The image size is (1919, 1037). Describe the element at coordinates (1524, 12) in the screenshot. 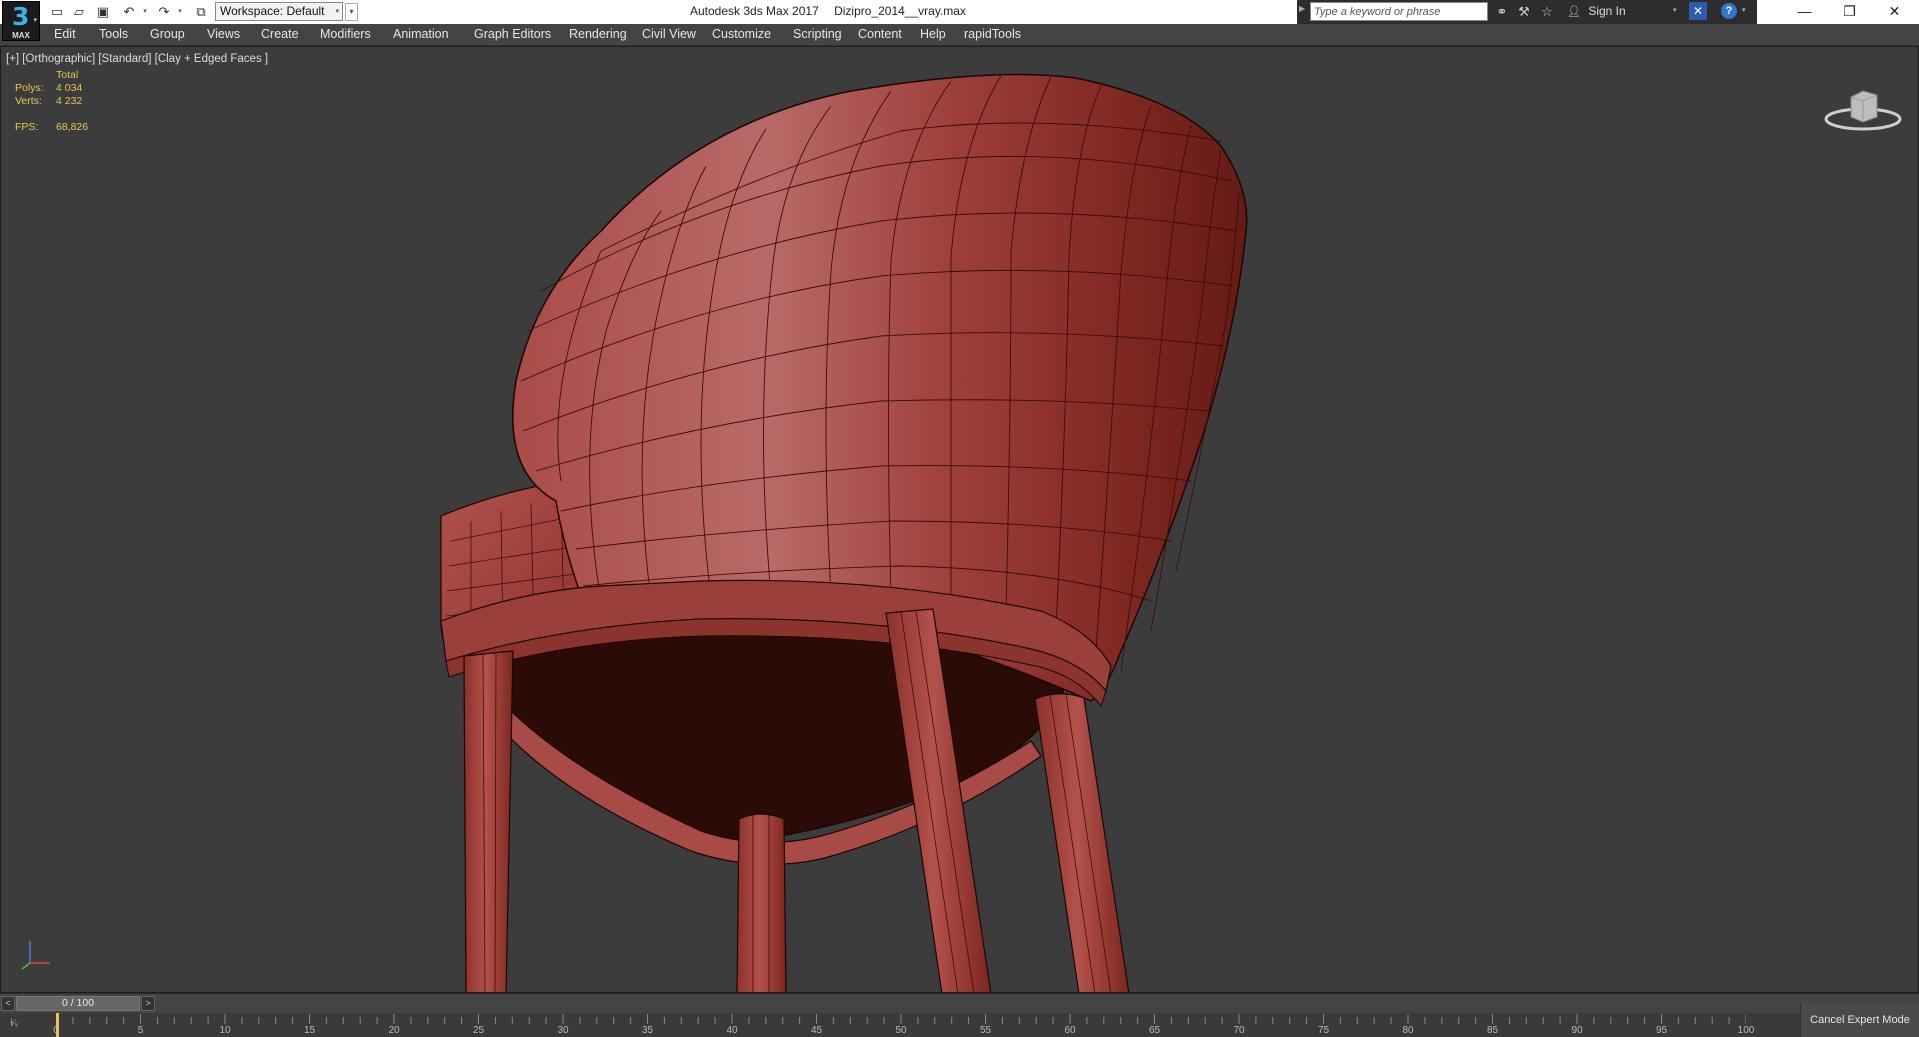

I see `tools-icon: ⚒` at that location.